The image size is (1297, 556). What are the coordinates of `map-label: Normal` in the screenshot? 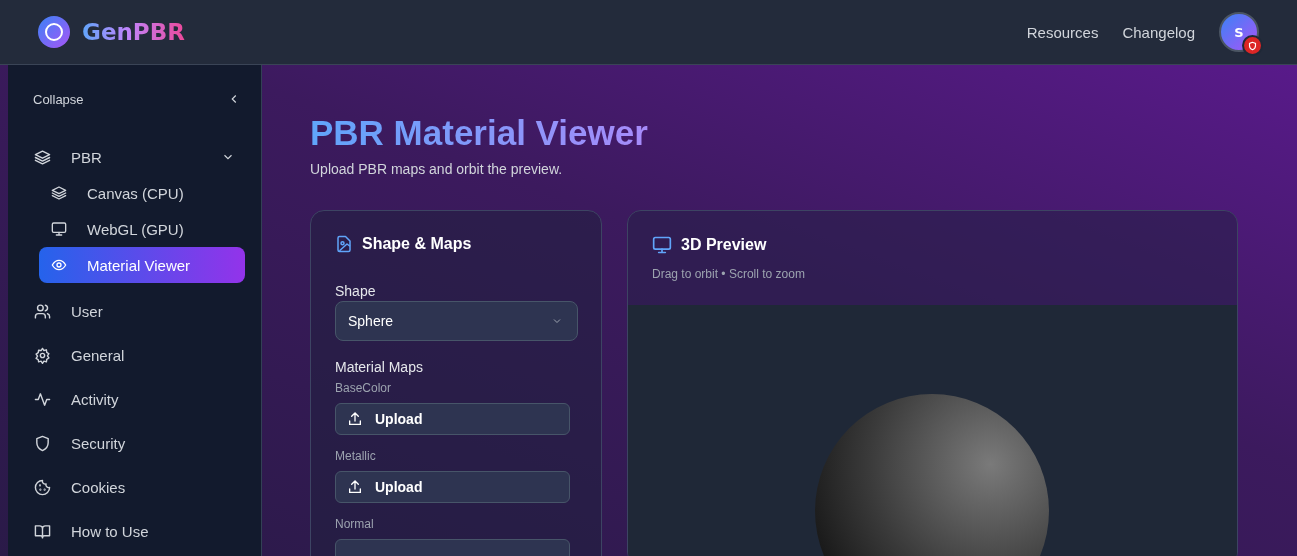 It's located at (355, 524).